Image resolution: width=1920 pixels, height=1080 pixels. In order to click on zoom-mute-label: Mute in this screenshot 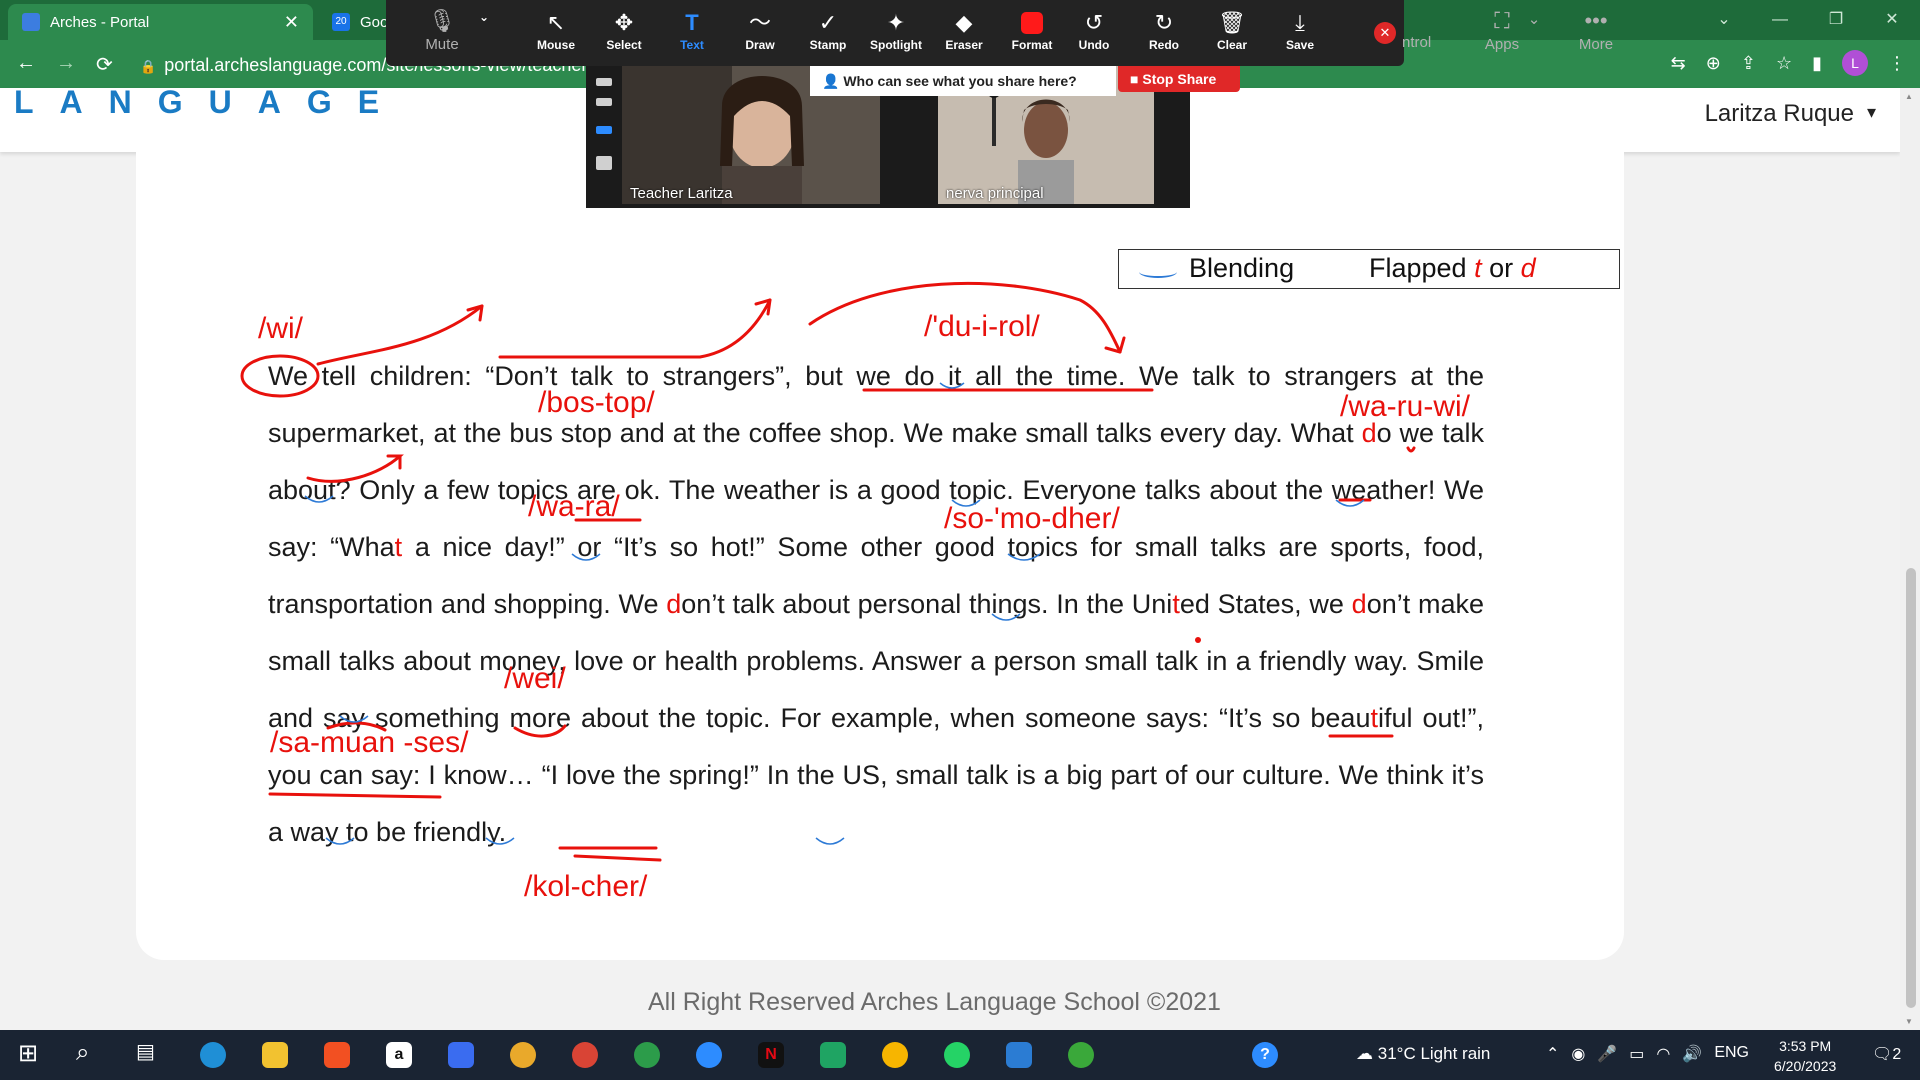, I will do `click(442, 44)`.